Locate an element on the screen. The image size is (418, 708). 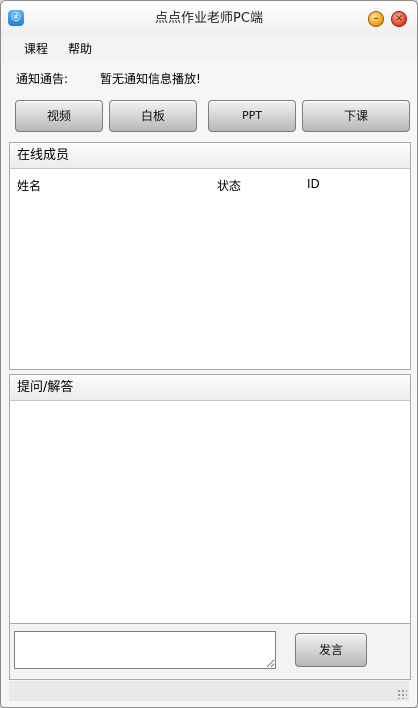
window-title: 点点作业老师PC端 is located at coordinates (209, 18).